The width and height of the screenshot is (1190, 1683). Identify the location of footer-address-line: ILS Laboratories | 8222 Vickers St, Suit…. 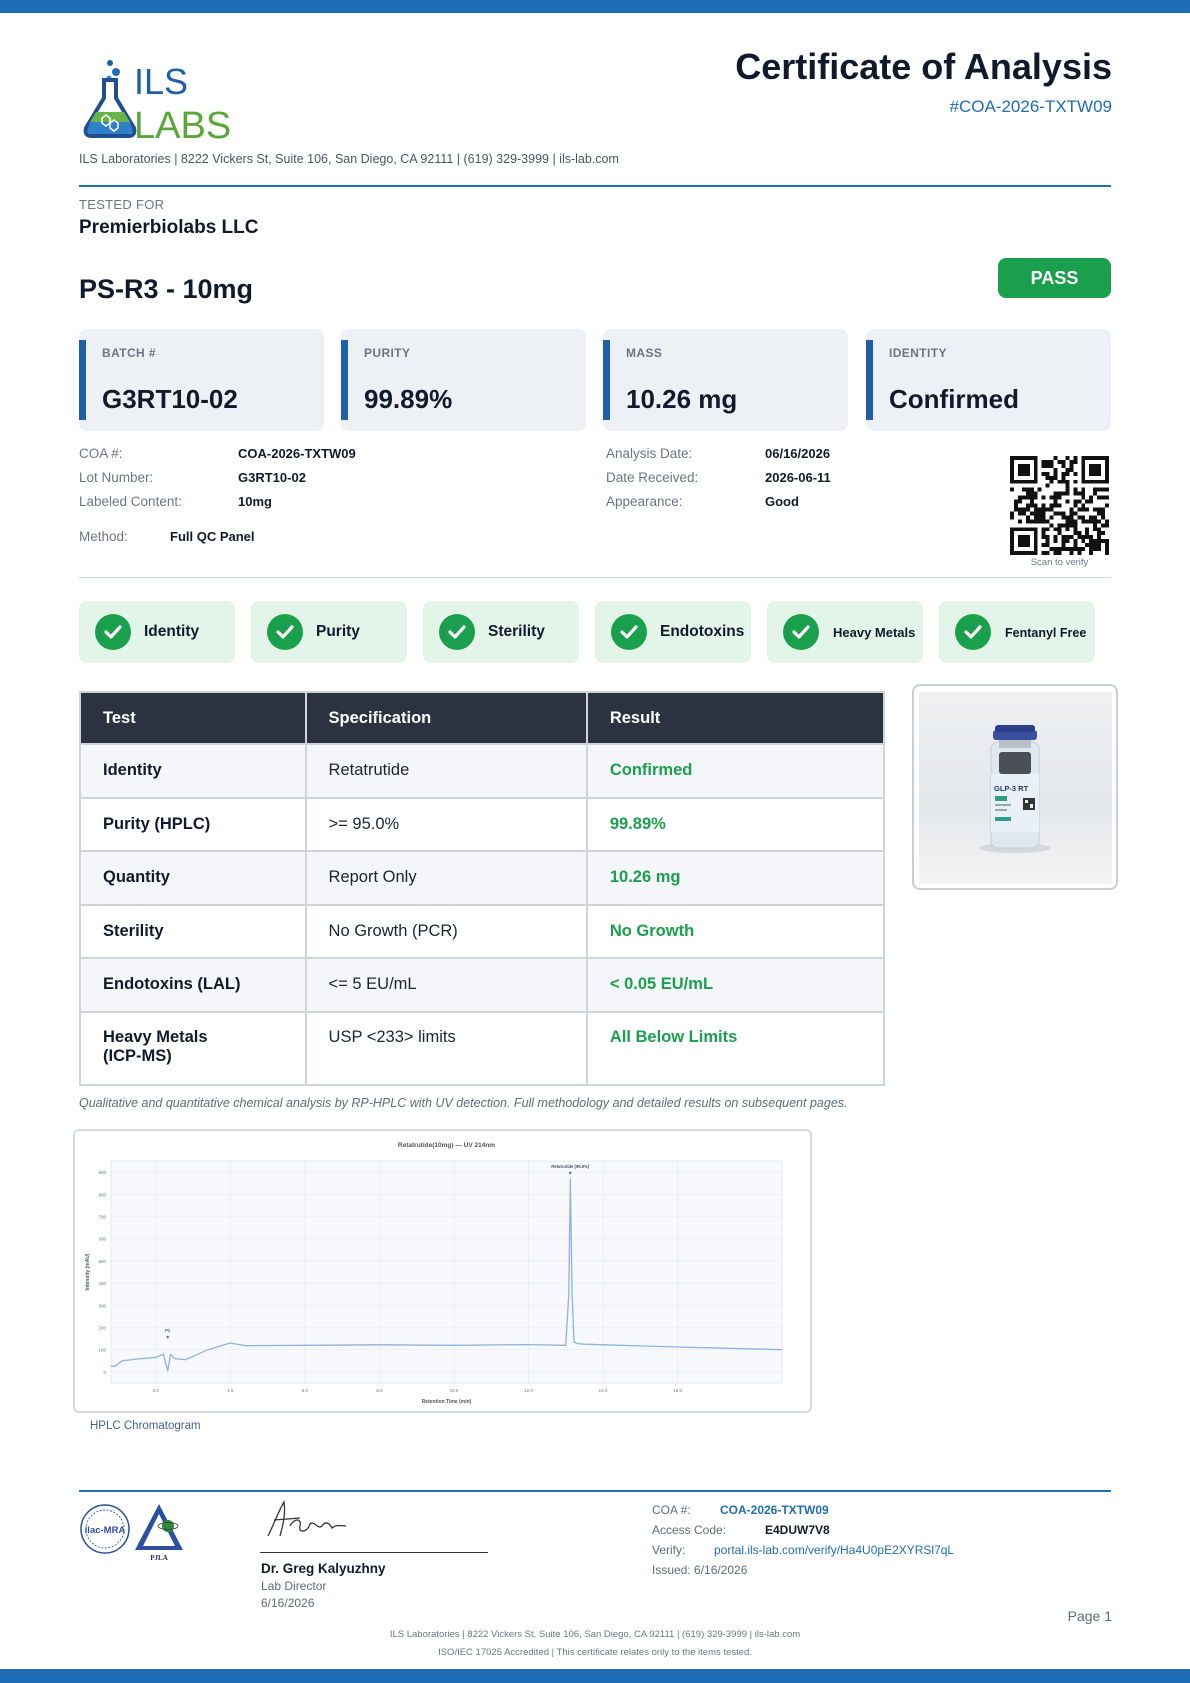
(595, 1634).